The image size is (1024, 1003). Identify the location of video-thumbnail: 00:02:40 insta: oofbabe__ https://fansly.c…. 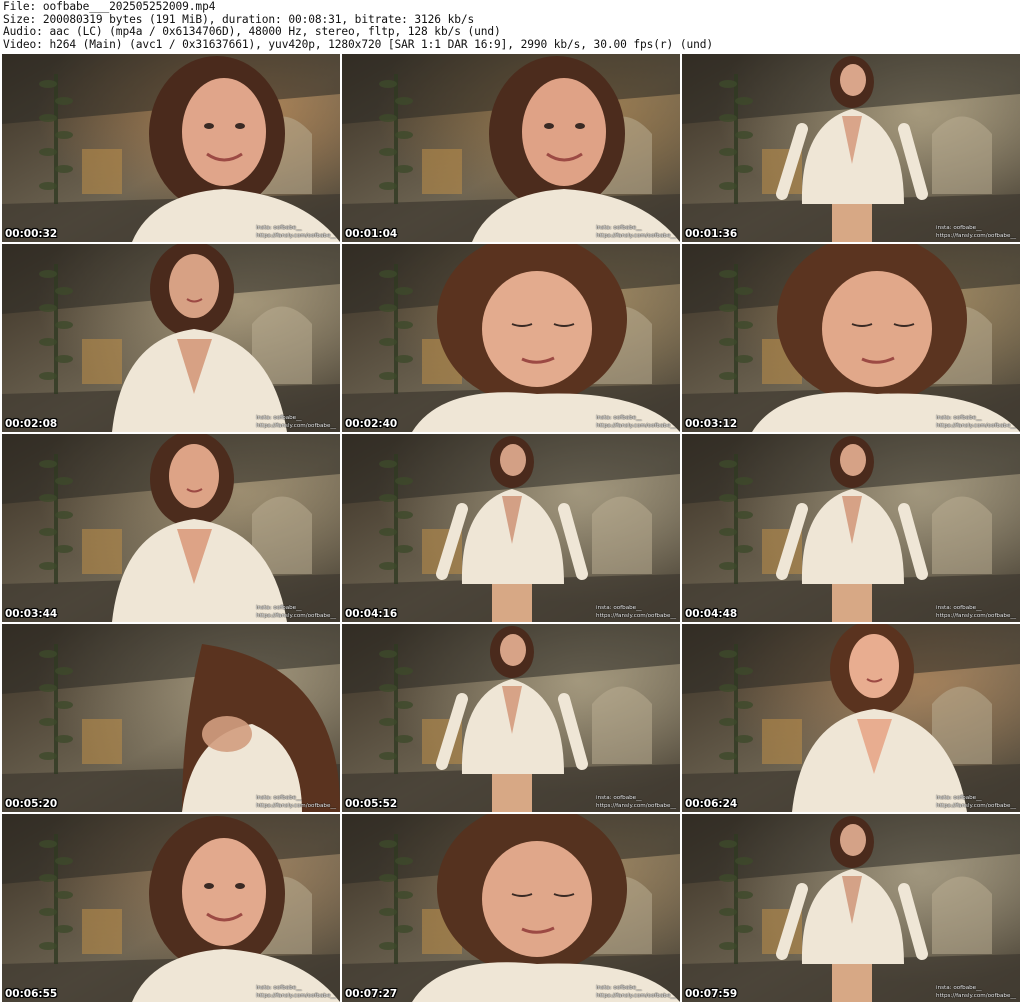
(511, 338).